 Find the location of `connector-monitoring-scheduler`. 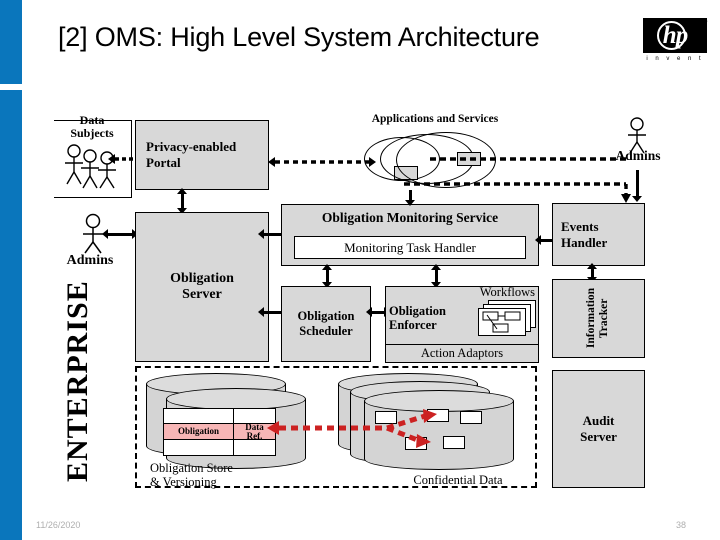

connector-monitoring-scheduler is located at coordinates (327, 276).